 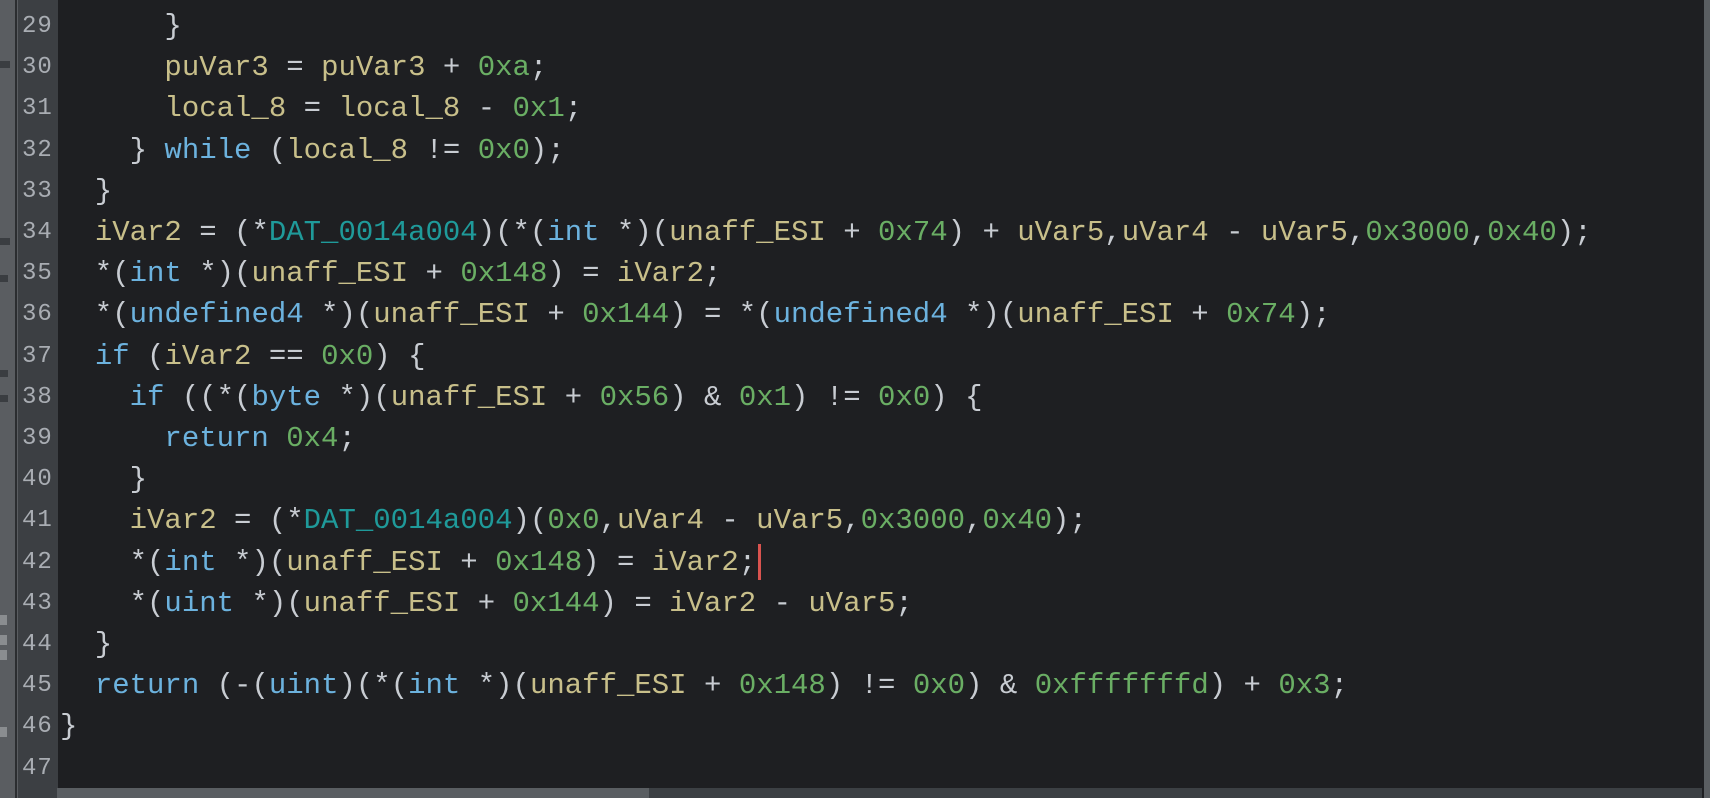 What do you see at coordinates (37, 397) in the screenshot?
I see `line-number: 38` at bounding box center [37, 397].